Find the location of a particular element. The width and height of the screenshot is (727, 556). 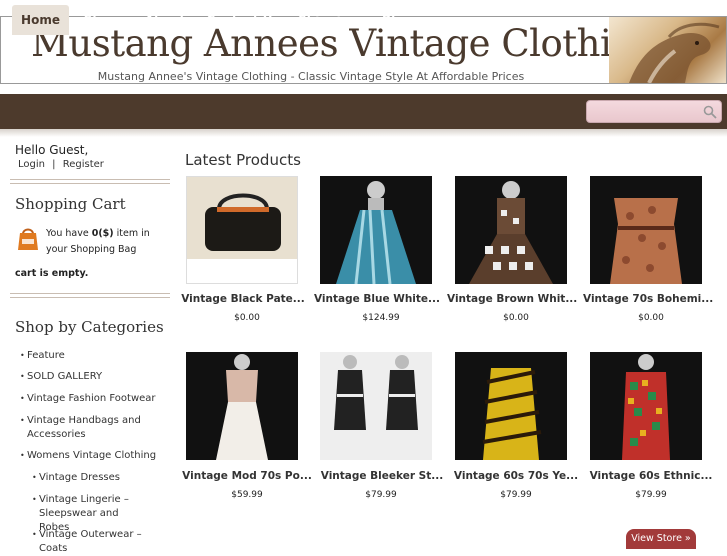

view-store-button: View Store » is located at coordinates (661, 539).